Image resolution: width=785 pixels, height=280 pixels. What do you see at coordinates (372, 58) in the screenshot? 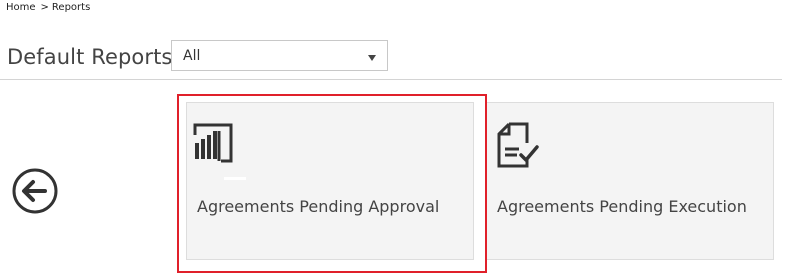
I see `chevron-down-icon` at bounding box center [372, 58].